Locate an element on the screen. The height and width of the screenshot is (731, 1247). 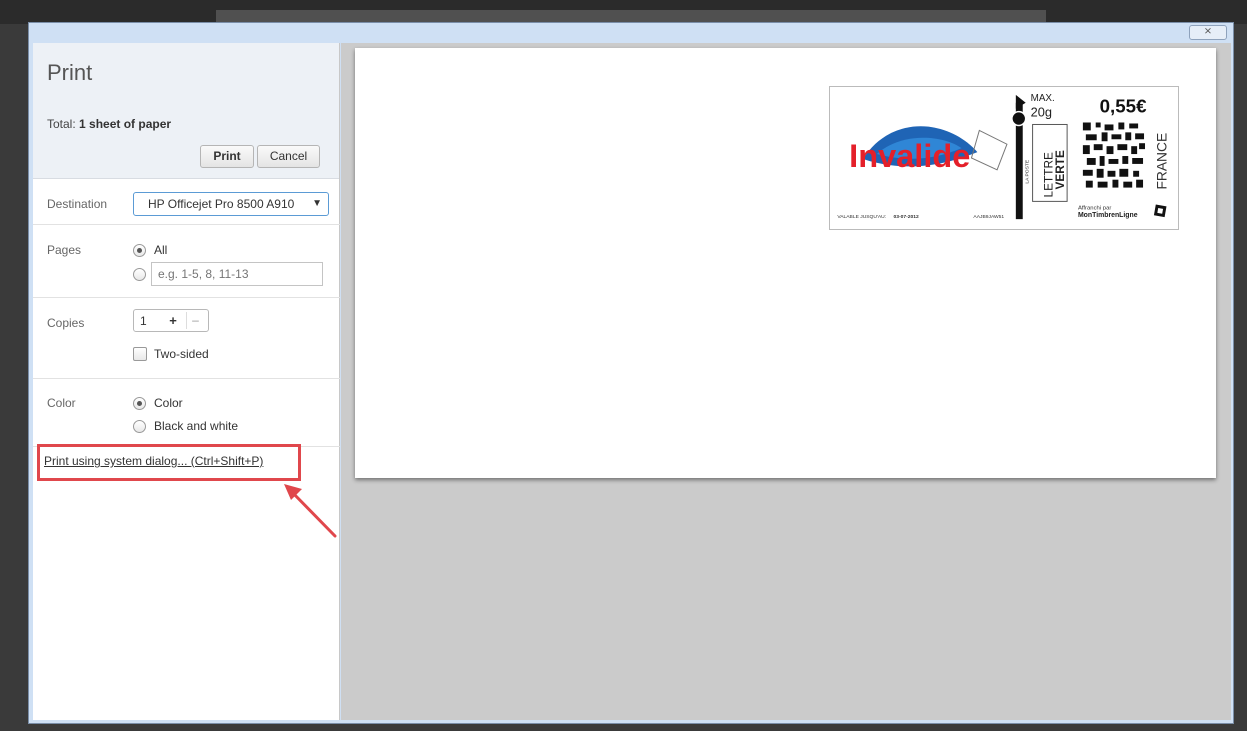
color-option-label: Color is located at coordinates (168, 403).